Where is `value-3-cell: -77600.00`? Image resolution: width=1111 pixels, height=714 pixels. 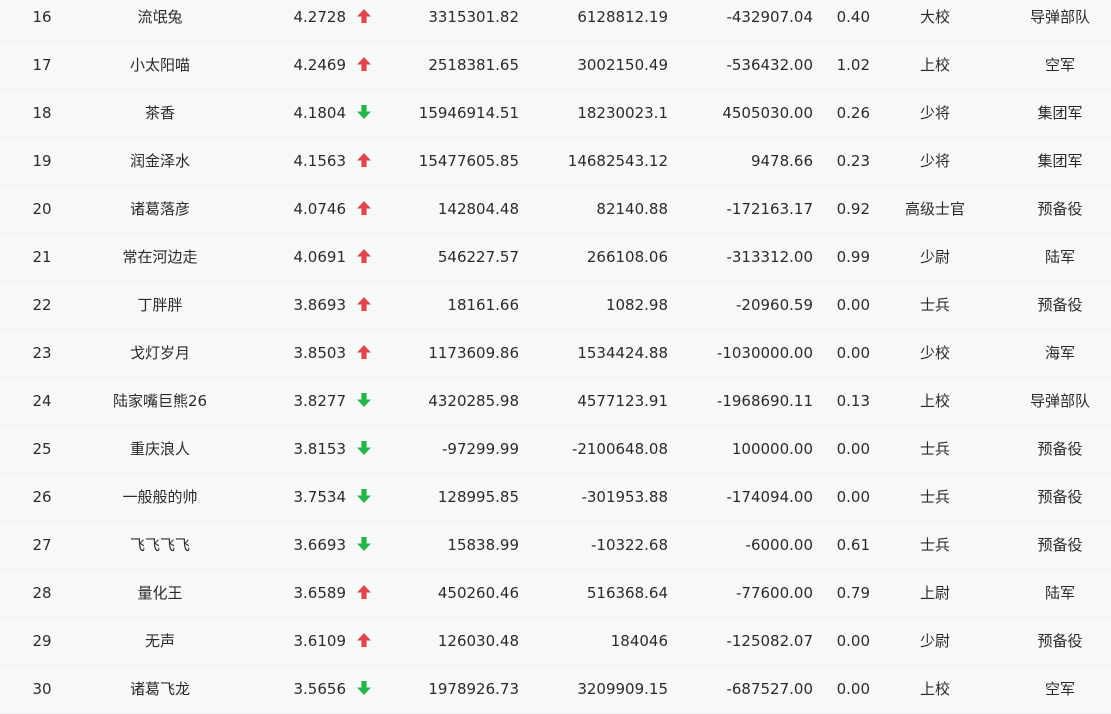
value-3-cell: -77600.00 is located at coordinates (774, 593).